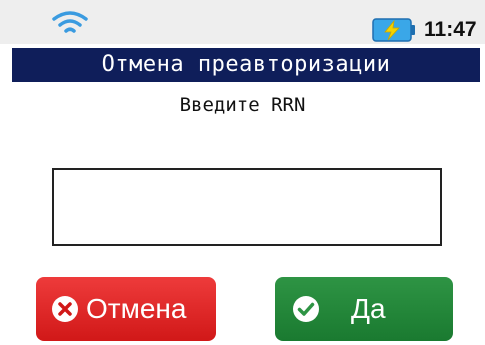 The height and width of the screenshot is (345, 485). What do you see at coordinates (393, 30) in the screenshot?
I see `battery-charging-icon` at bounding box center [393, 30].